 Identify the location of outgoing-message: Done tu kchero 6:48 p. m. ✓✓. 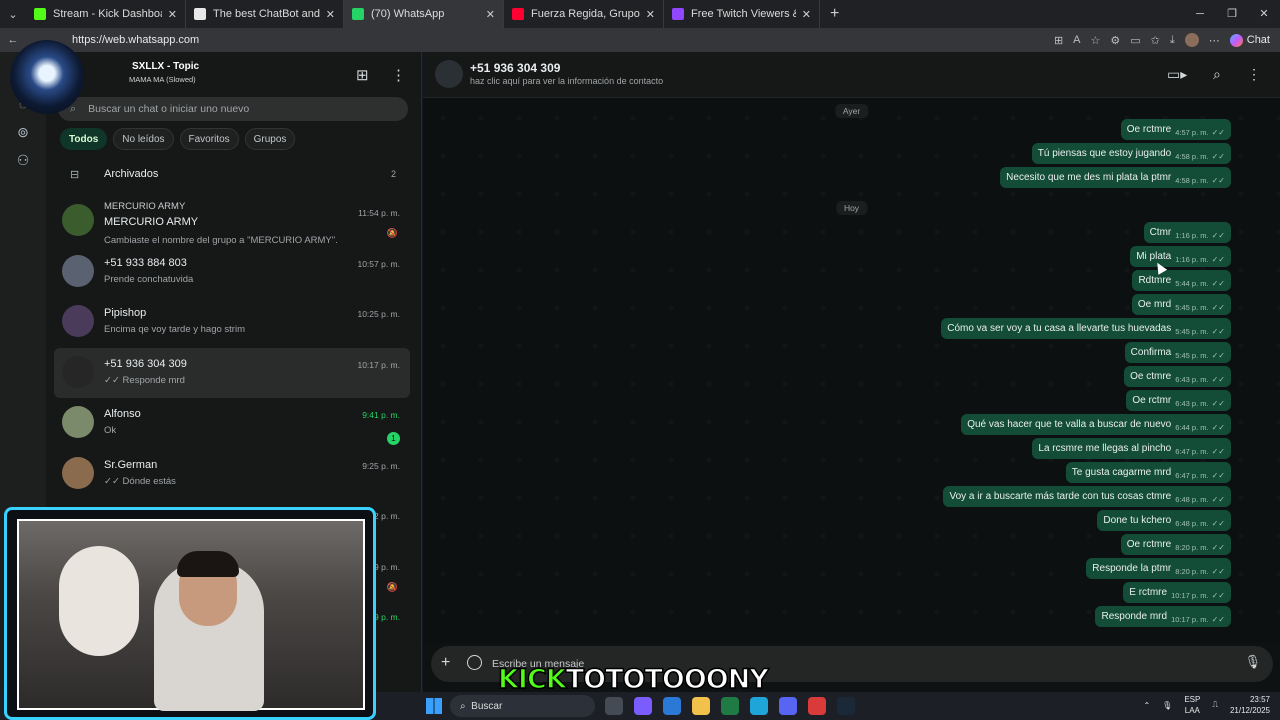
(1164, 520).